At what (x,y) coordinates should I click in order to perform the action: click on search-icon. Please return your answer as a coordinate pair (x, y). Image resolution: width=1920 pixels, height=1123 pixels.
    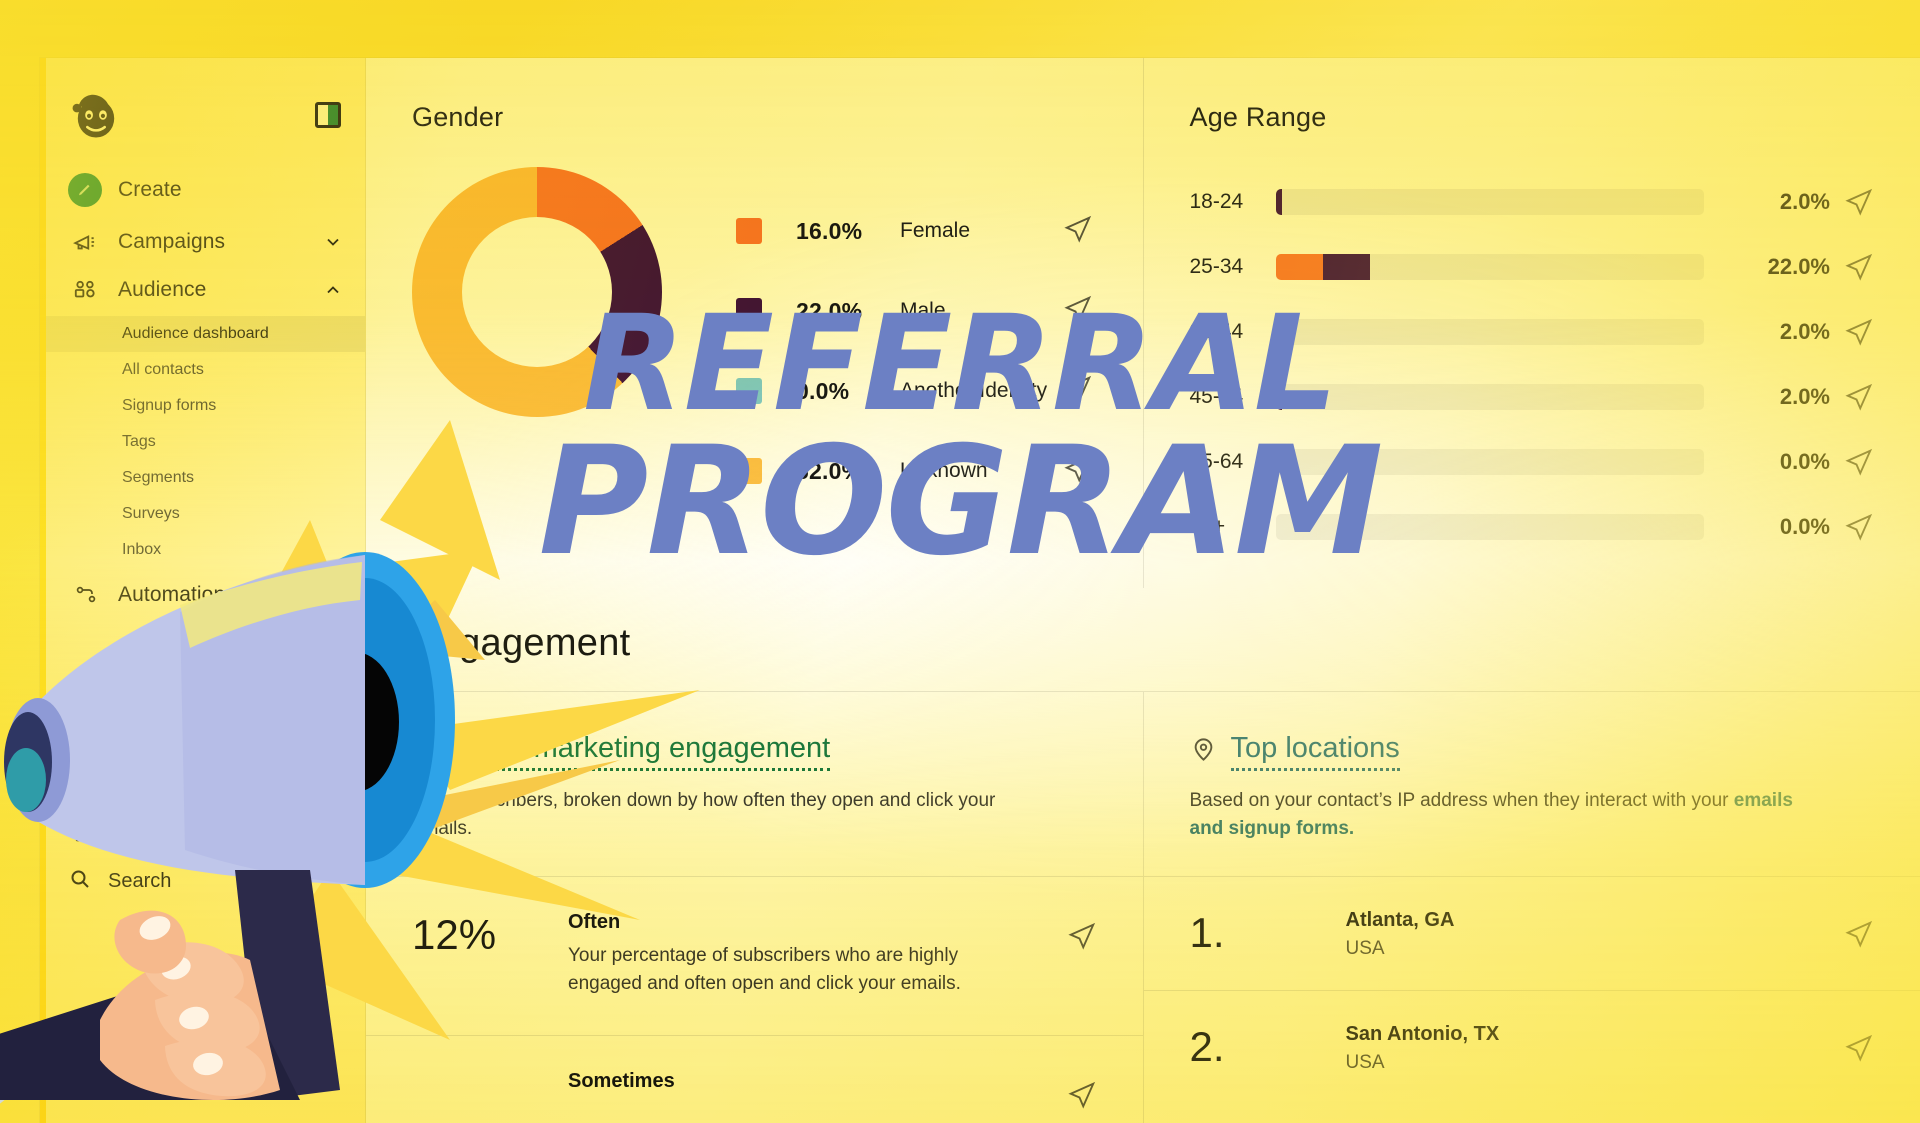
    Looking at the image, I should click on (80, 881).